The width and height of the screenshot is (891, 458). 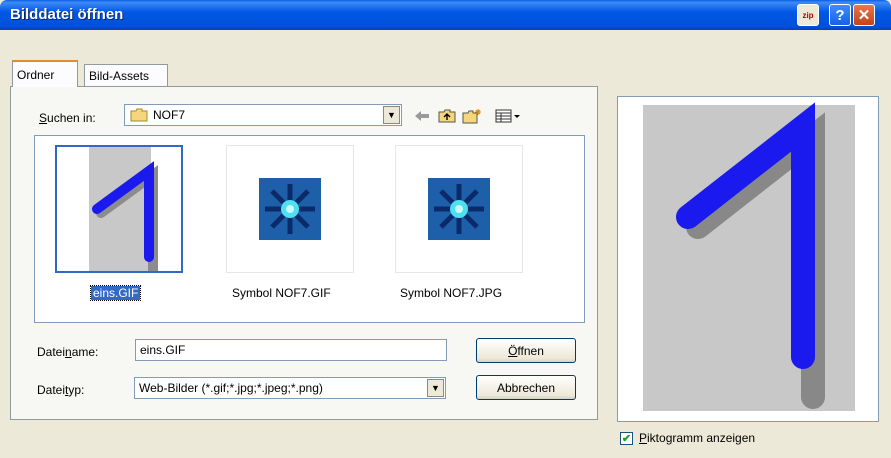 I want to click on open-button: Öffnen, so click(x=526, y=350).